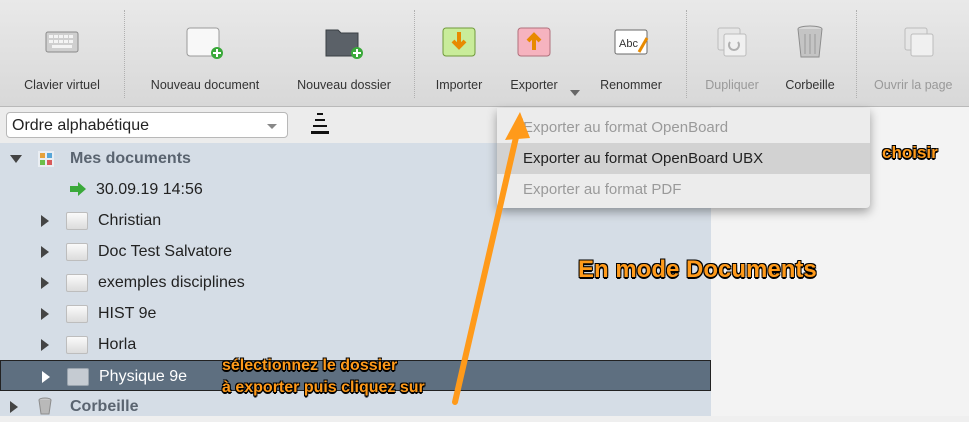 The width and height of the screenshot is (969, 422). What do you see at coordinates (459, 85) in the screenshot?
I see `toolbar-label: Importer` at bounding box center [459, 85].